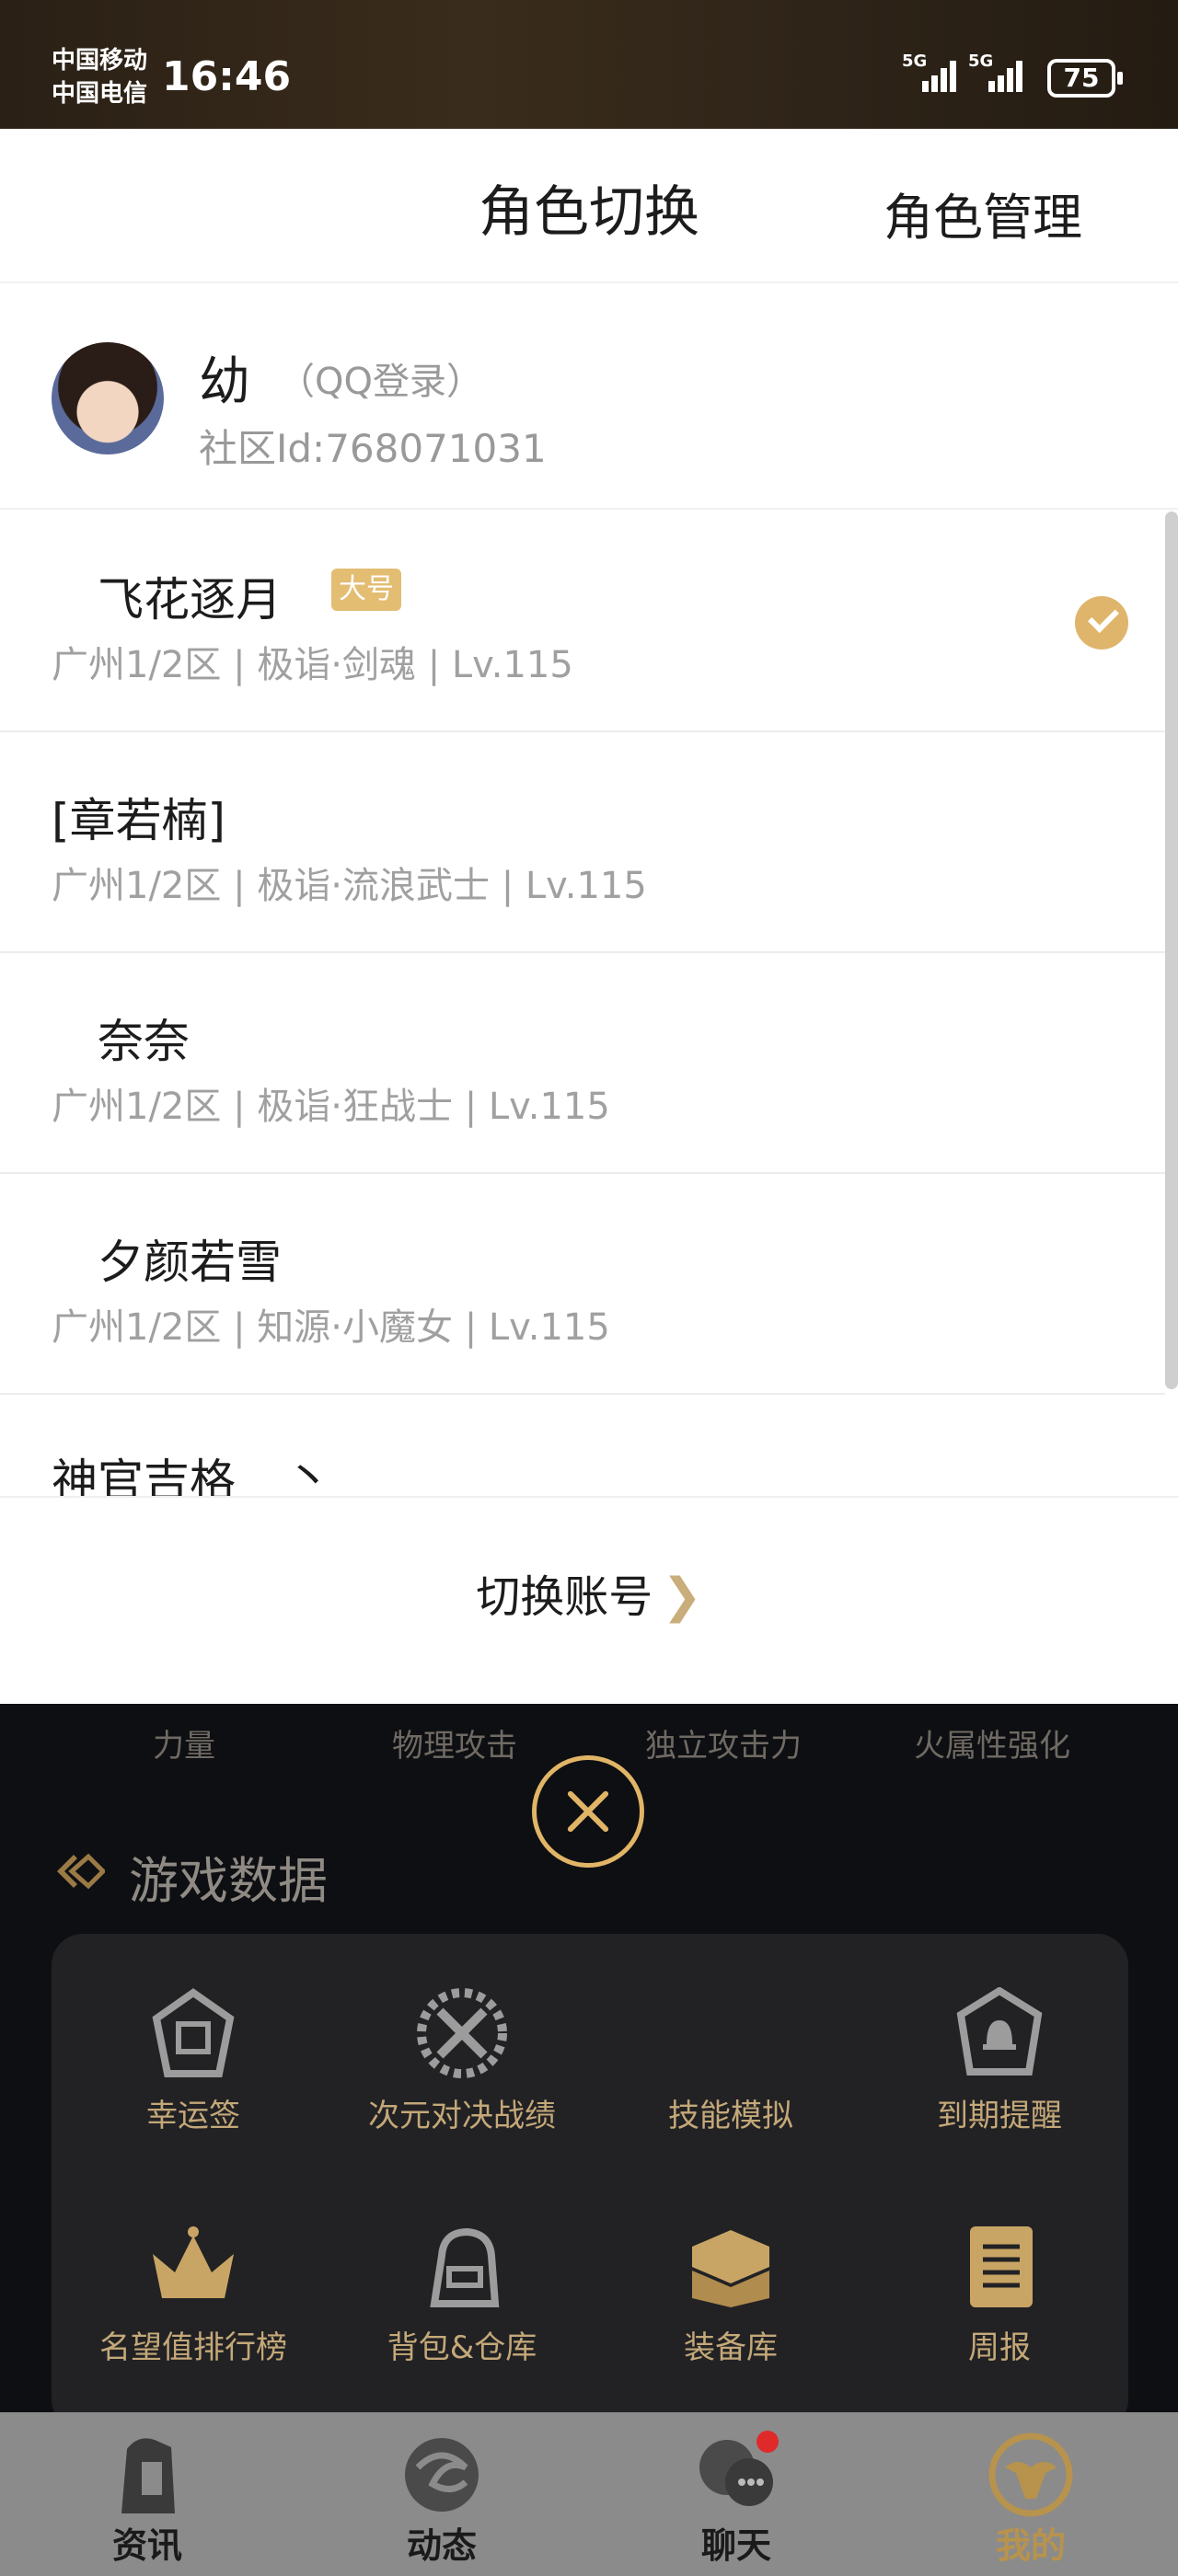  Describe the element at coordinates (349, 886) in the screenshot. I see `role-detail: 广州1/2区 | 极诣·流浪武士 | Lv.115` at that location.